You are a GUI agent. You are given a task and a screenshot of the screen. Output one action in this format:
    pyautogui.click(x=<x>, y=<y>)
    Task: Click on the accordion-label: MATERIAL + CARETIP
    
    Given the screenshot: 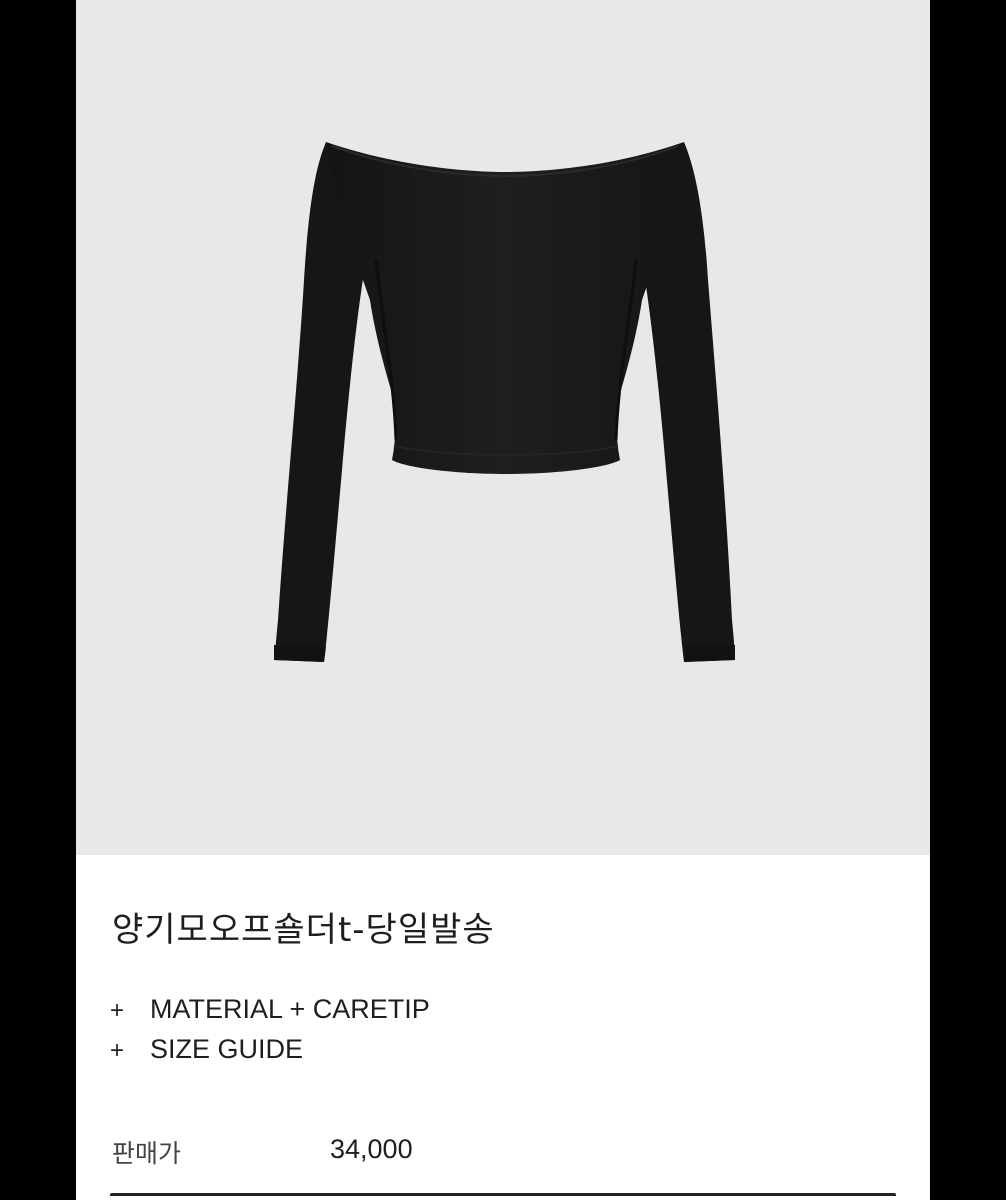 What is the action you would take?
    pyautogui.click(x=290, y=1009)
    